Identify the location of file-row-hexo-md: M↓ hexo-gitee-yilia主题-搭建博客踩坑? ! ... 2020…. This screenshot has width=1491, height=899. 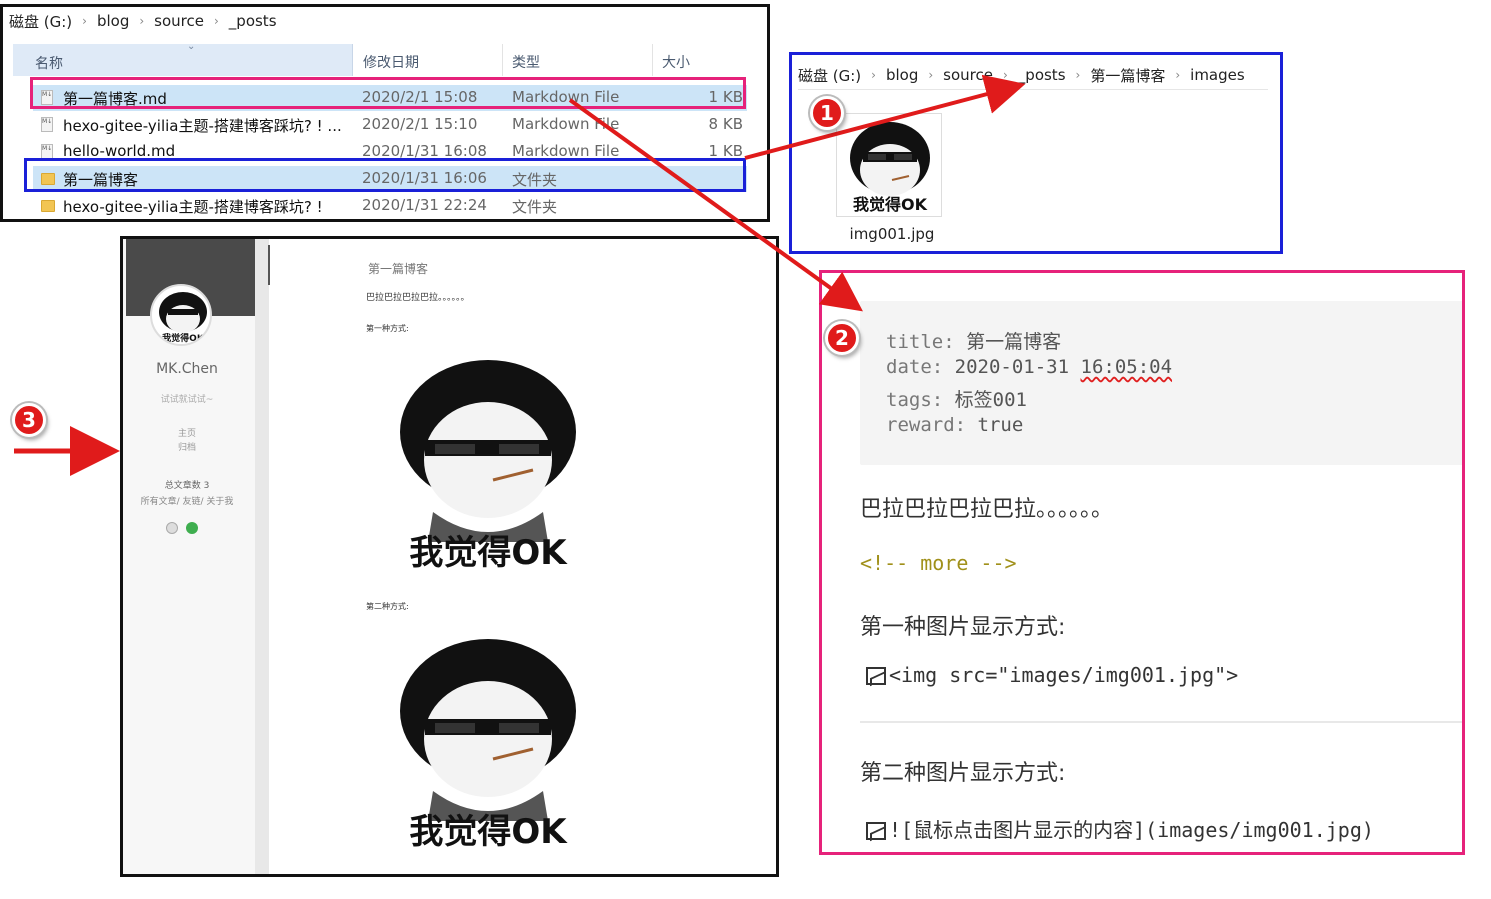
(390, 125).